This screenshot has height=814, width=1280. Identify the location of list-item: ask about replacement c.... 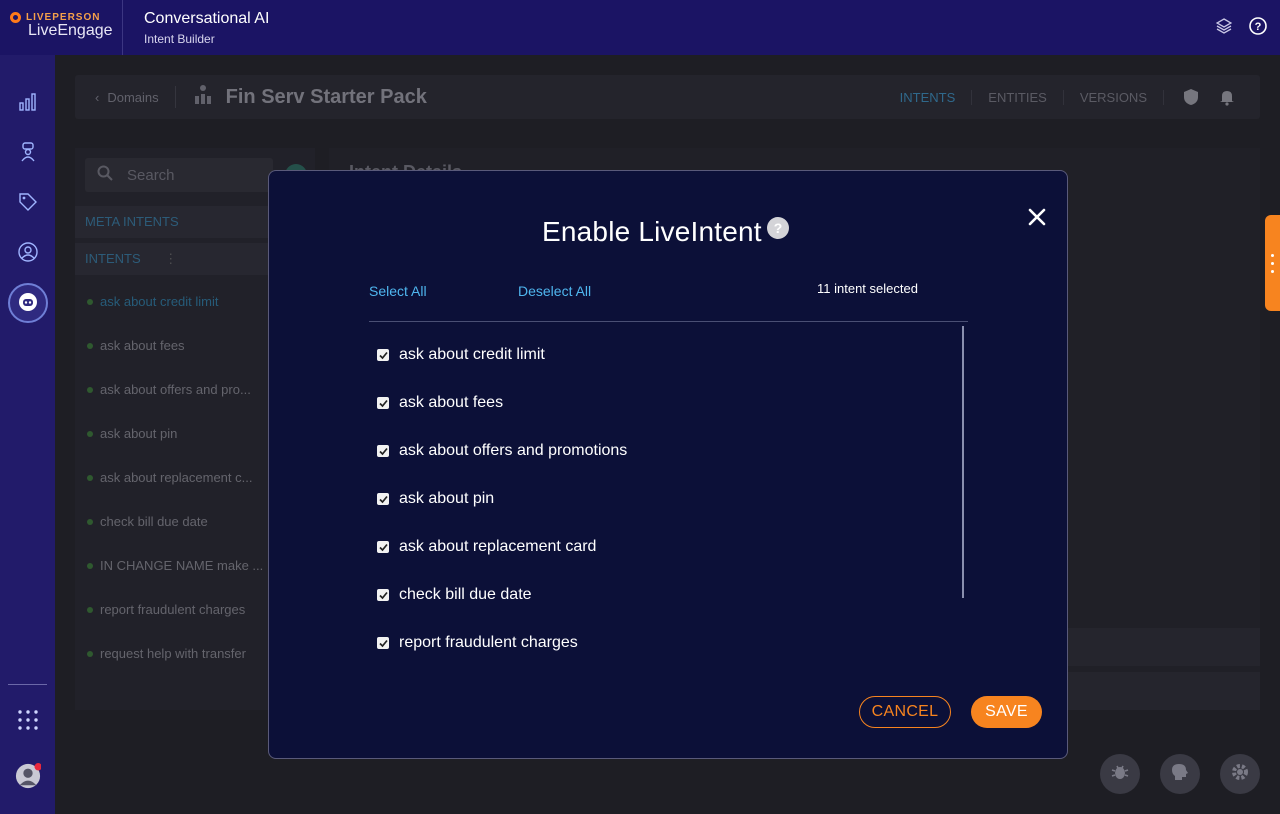
(169, 477).